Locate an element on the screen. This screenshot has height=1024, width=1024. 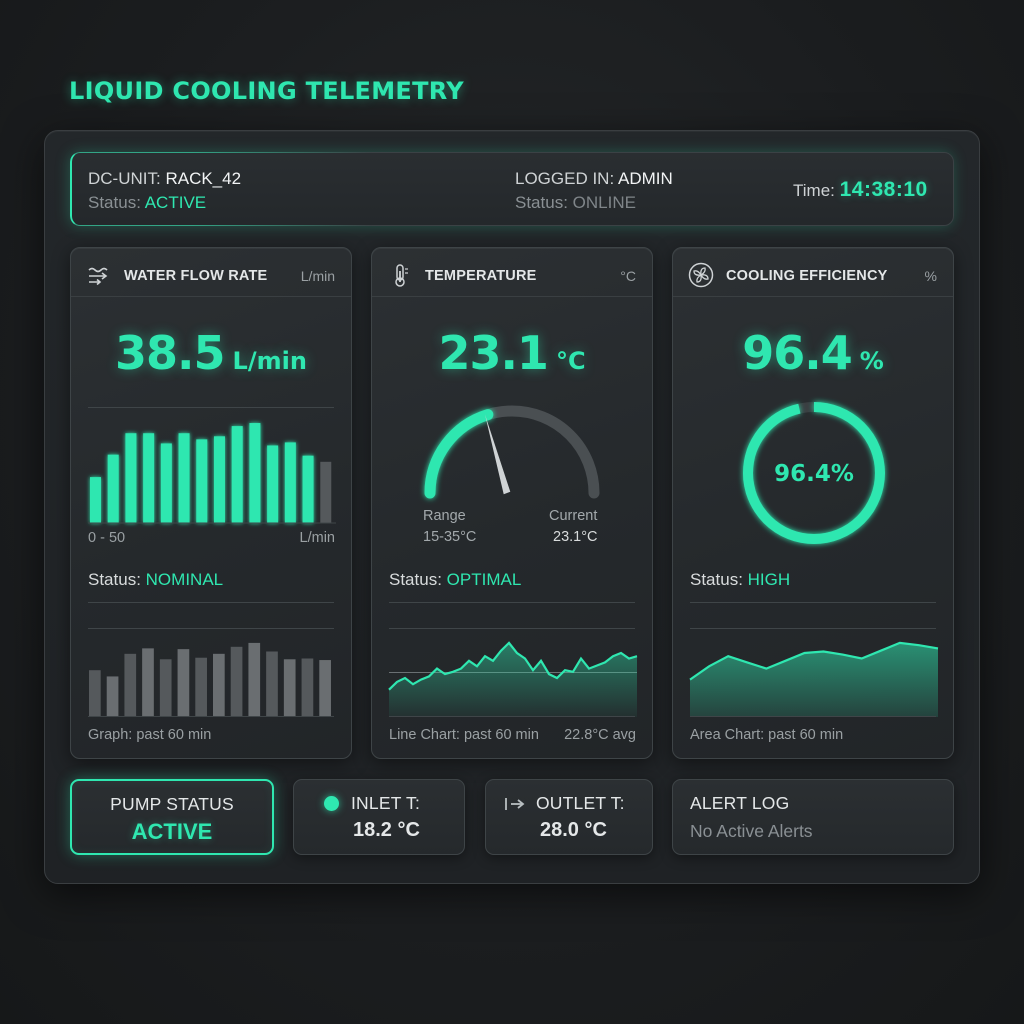
water-flow-number: 38.5 is located at coordinates (170, 353).